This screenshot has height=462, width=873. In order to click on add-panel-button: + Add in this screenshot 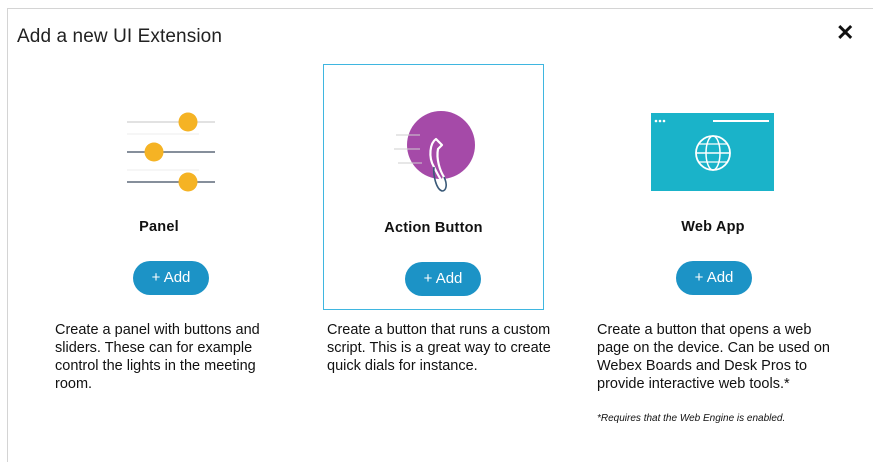, I will do `click(171, 278)`.